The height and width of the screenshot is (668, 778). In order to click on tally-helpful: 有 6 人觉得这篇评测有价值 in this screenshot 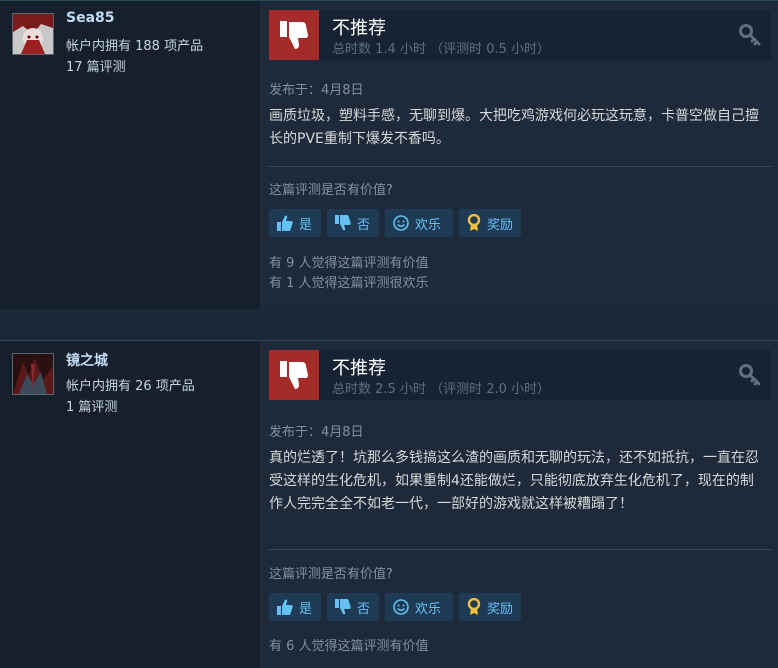, I will do `click(349, 646)`.